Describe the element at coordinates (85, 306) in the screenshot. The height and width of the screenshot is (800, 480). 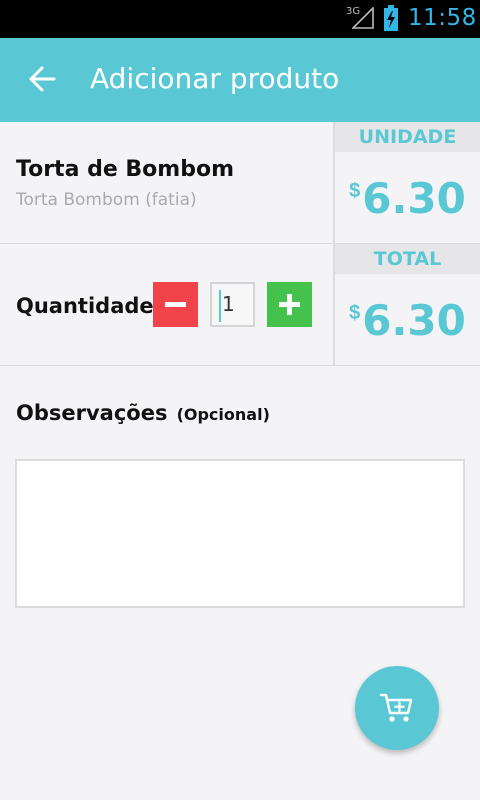
I see `quantity-label: Quantidade` at that location.